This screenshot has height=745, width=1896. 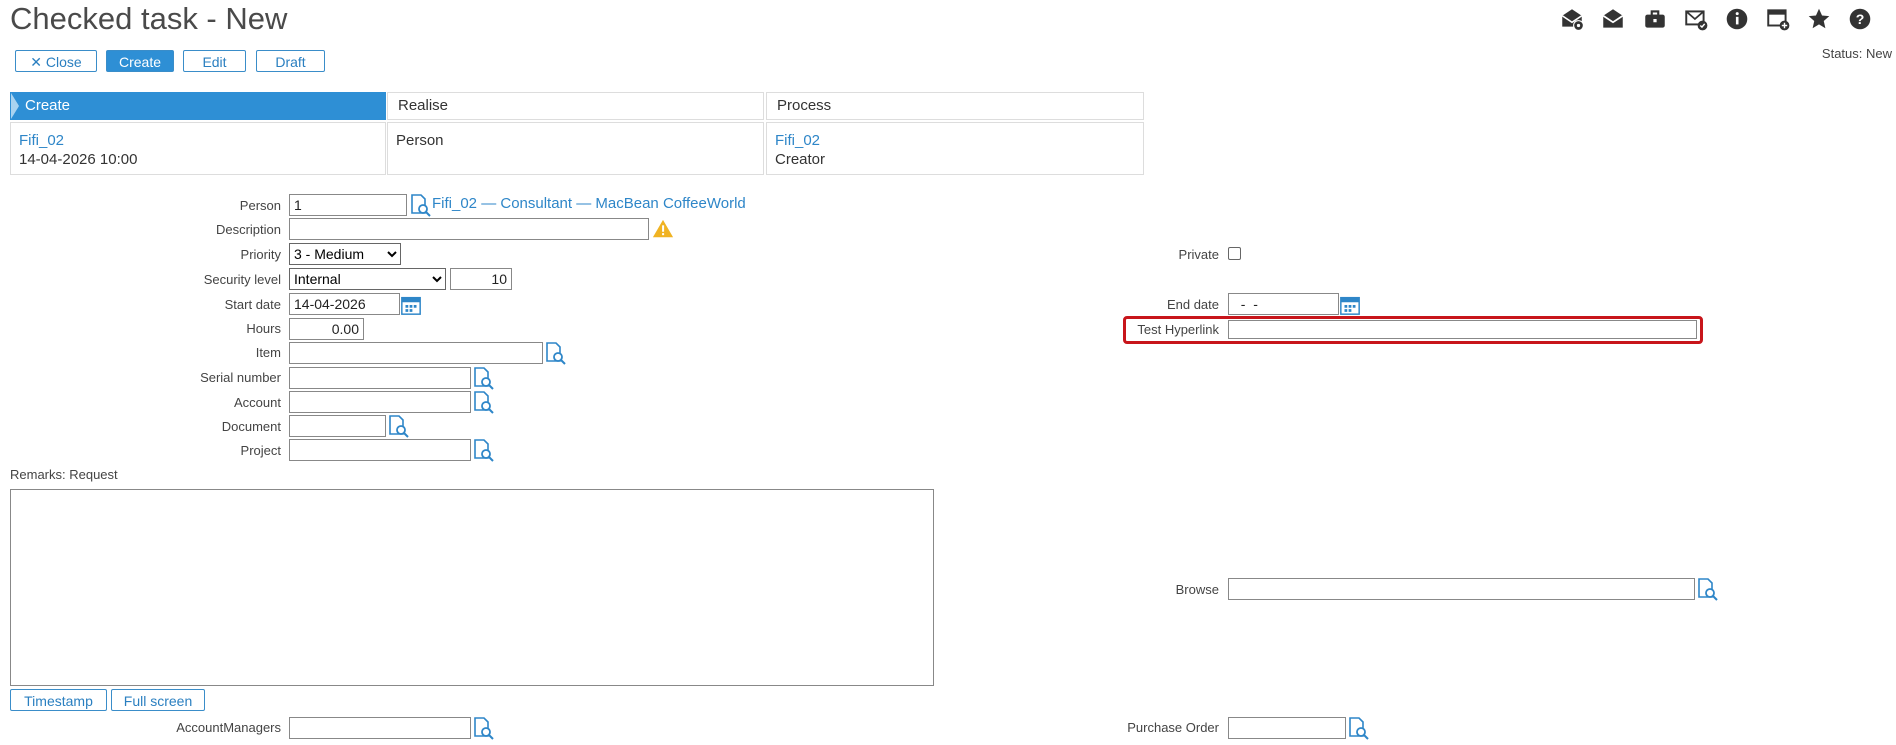 I want to click on account-managers-lookup-icon, so click(x=483, y=728).